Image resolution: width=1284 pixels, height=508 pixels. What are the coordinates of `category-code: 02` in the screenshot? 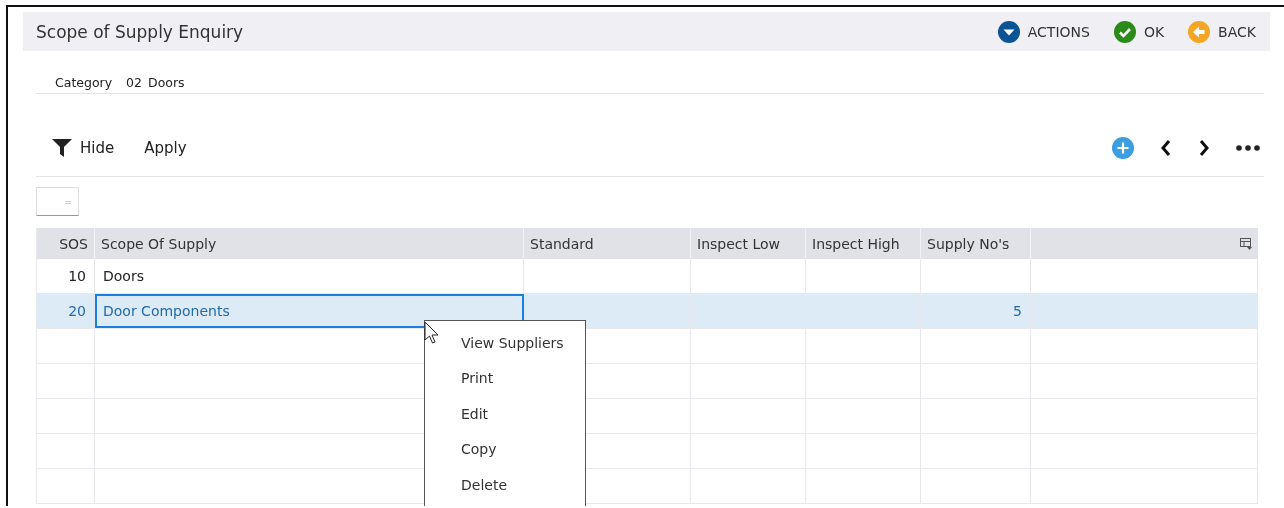 It's located at (134, 82).